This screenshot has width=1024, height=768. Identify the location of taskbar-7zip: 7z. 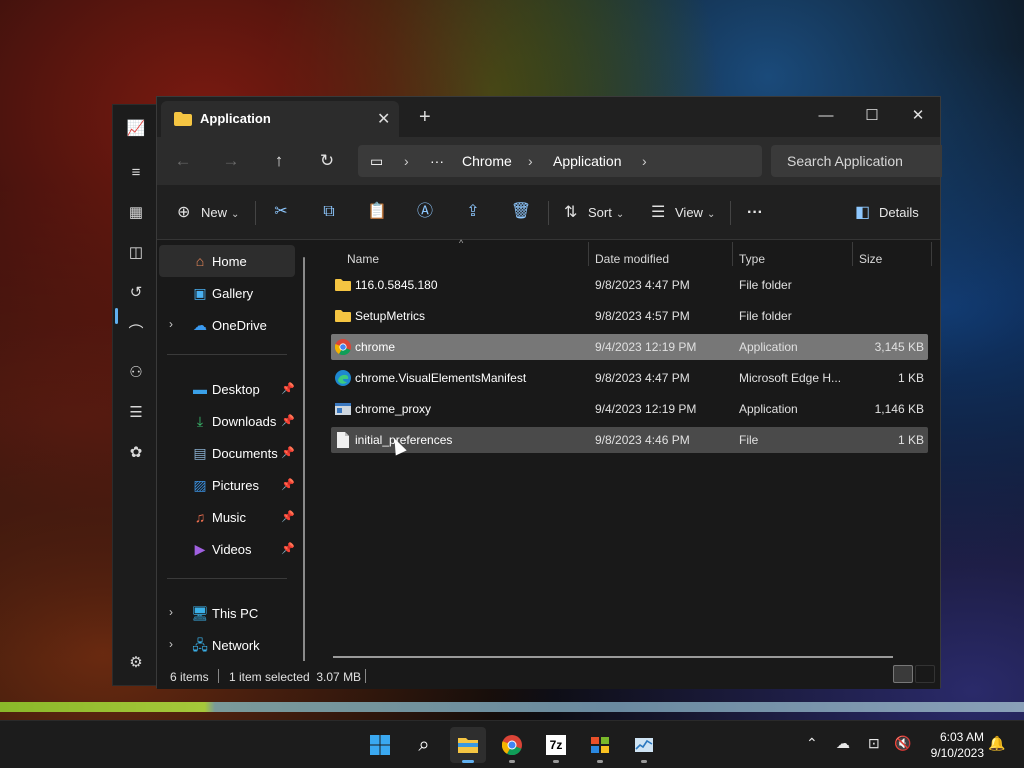
(556, 745).